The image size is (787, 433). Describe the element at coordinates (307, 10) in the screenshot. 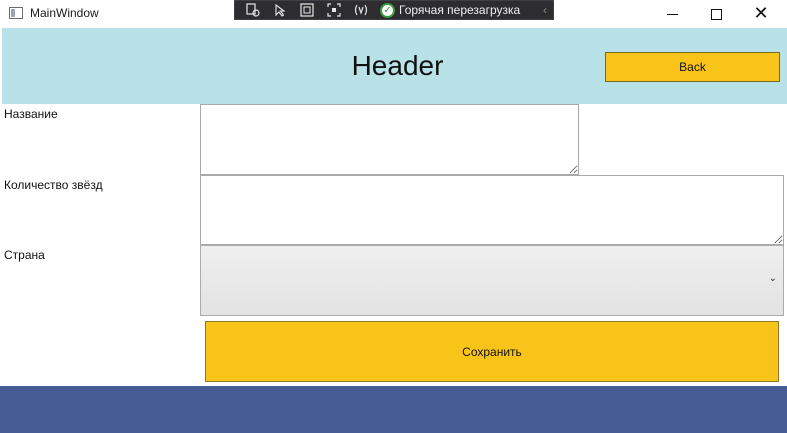

I see `display-layout-adorners-icon` at that location.